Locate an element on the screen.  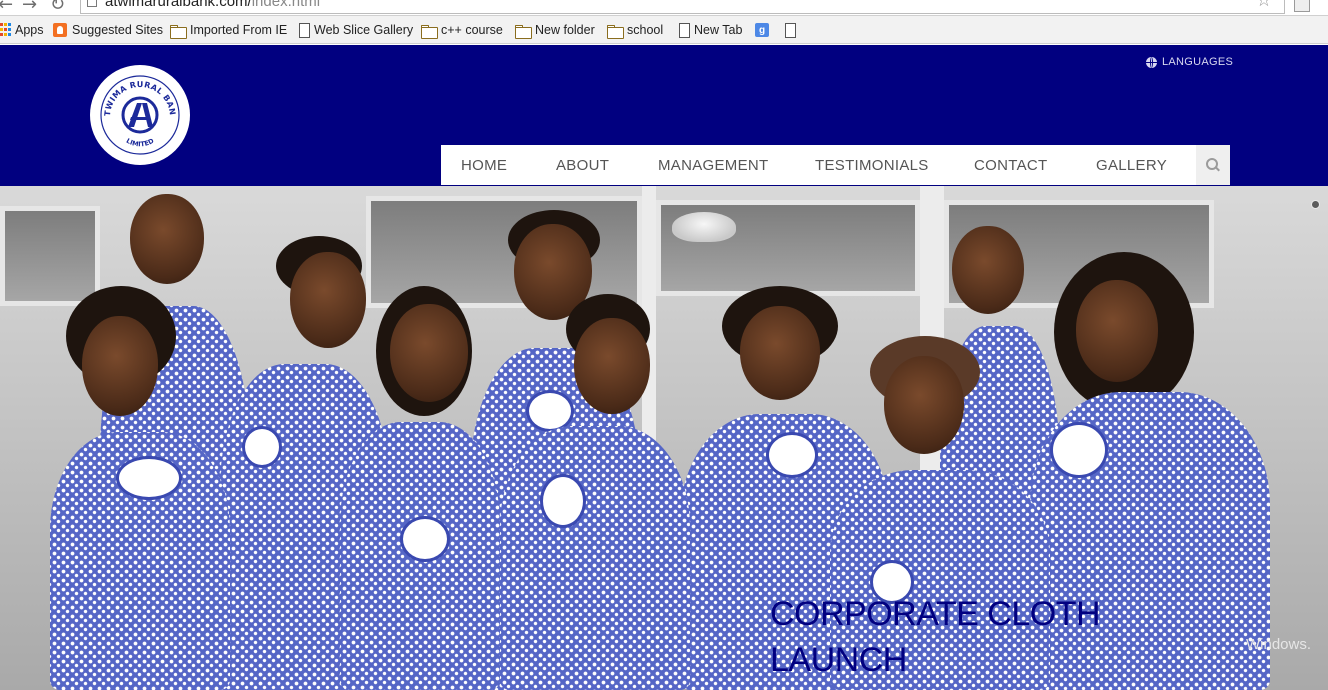
slide-caption: CORPORATE CLOTH LAUNCH is located at coordinates (980, 637).